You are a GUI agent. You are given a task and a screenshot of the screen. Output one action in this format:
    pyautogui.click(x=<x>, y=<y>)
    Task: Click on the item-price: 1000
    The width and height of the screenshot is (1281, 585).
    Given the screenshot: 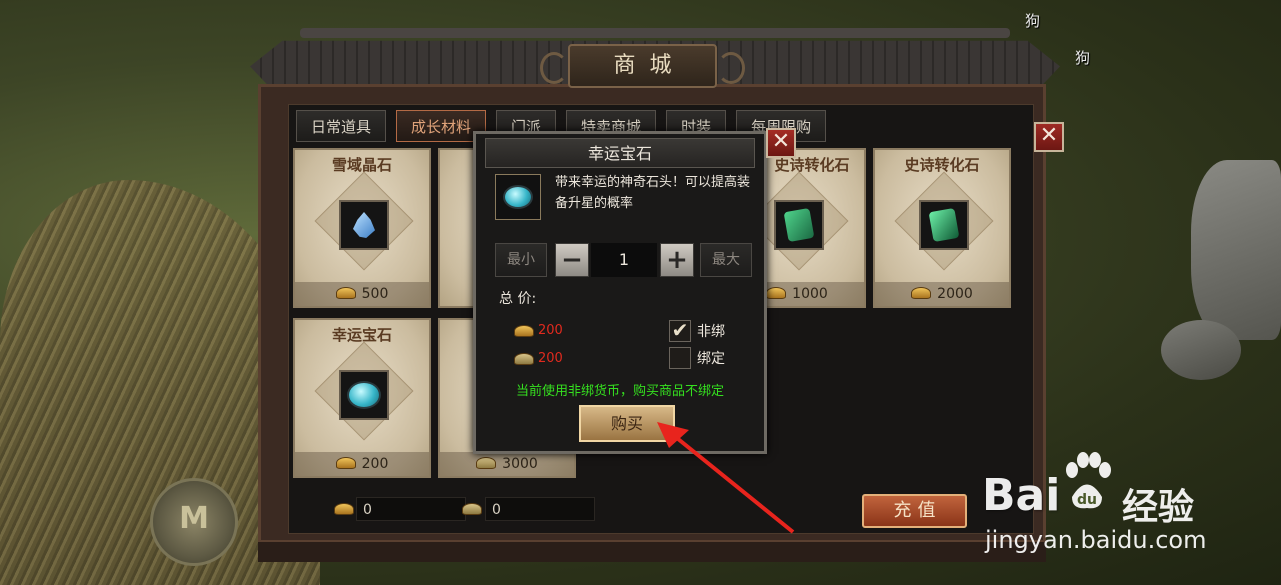 What is the action you would take?
    pyautogui.click(x=810, y=294)
    